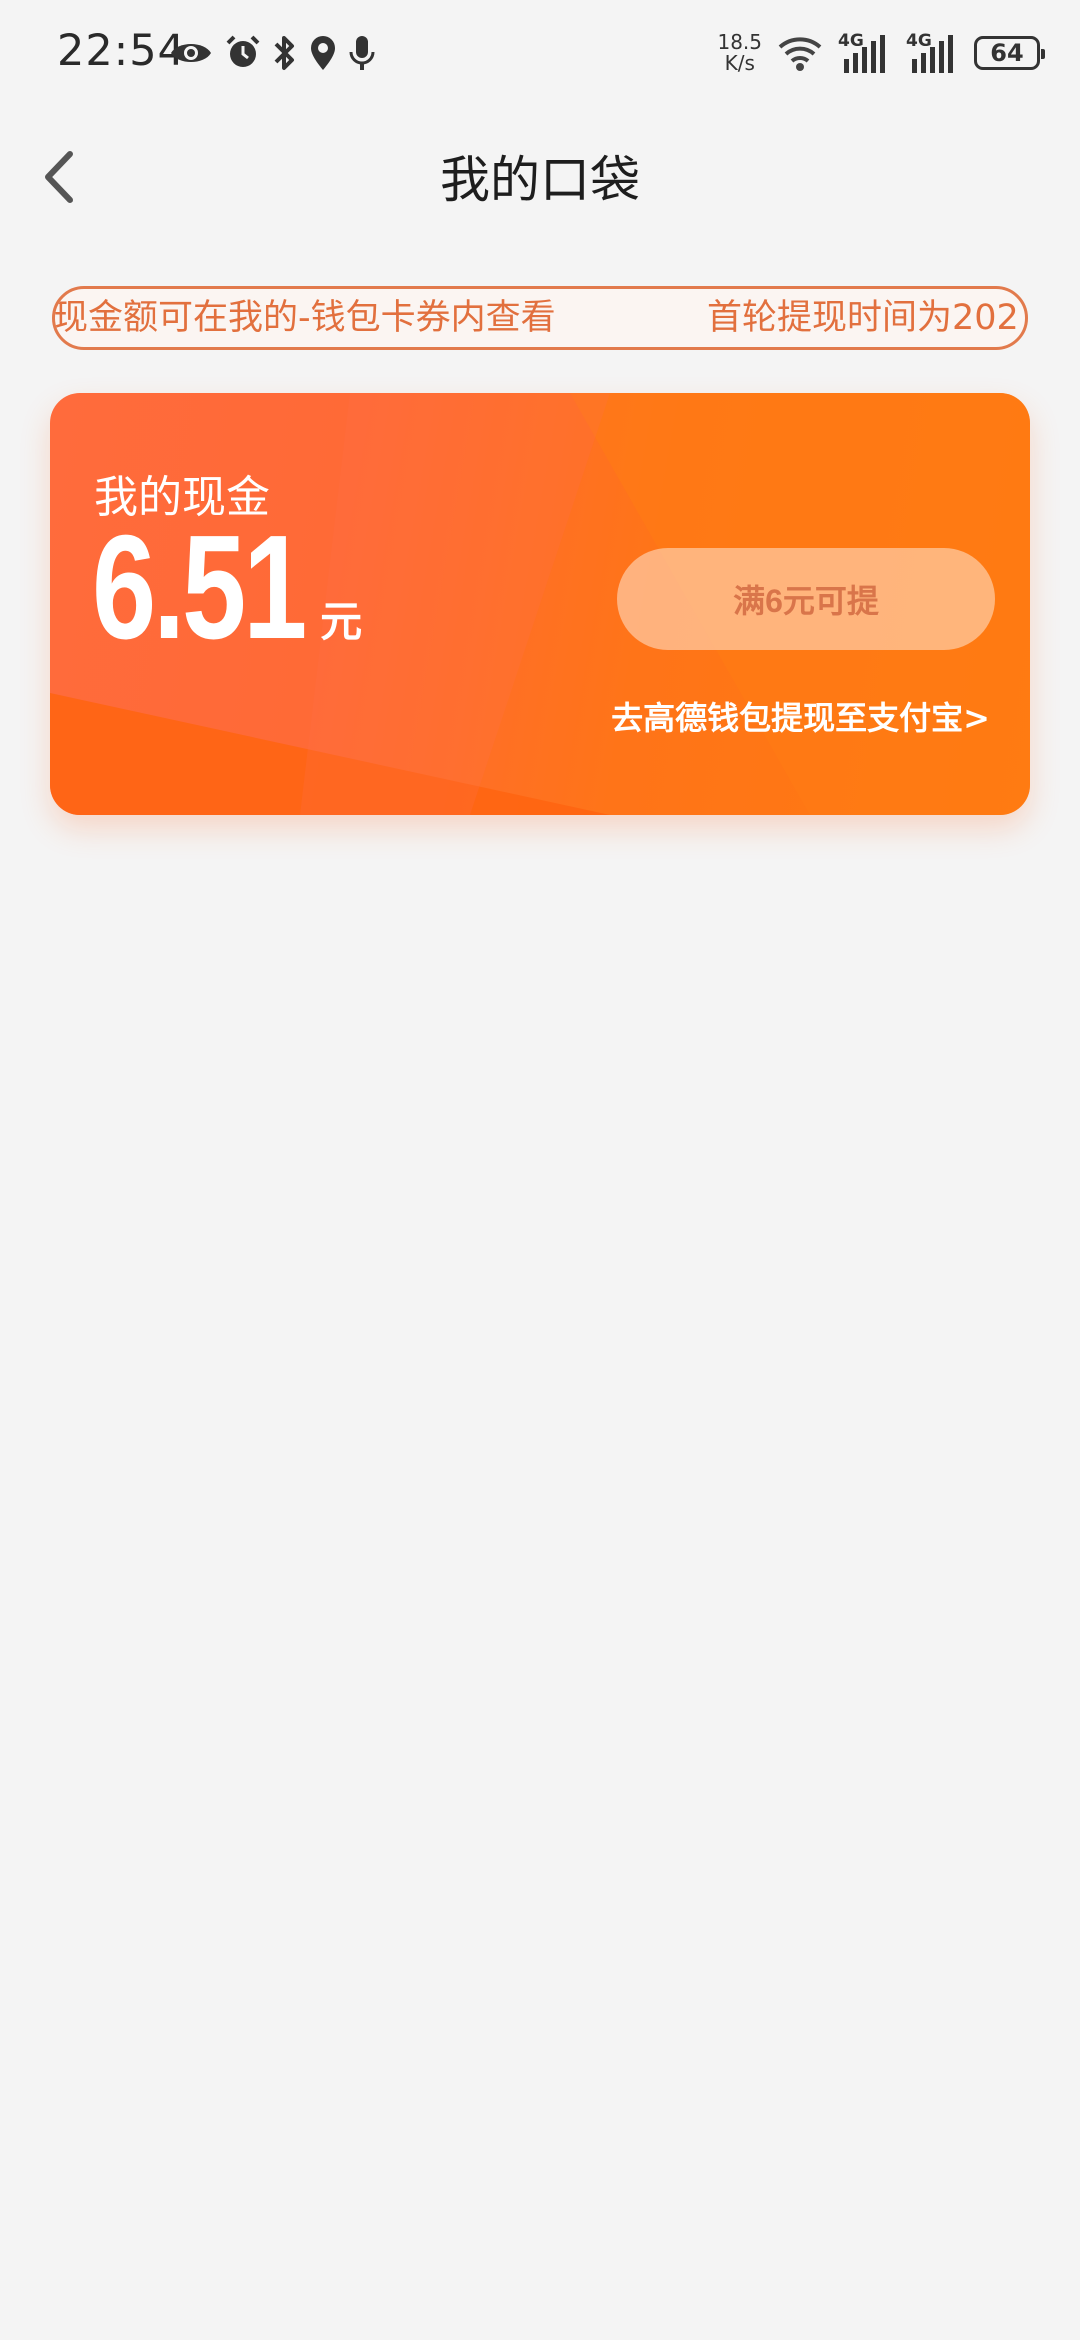 This screenshot has width=1080, height=2340. Describe the element at coordinates (739, 63) in the screenshot. I see `network-speed-unit: K/s` at that location.